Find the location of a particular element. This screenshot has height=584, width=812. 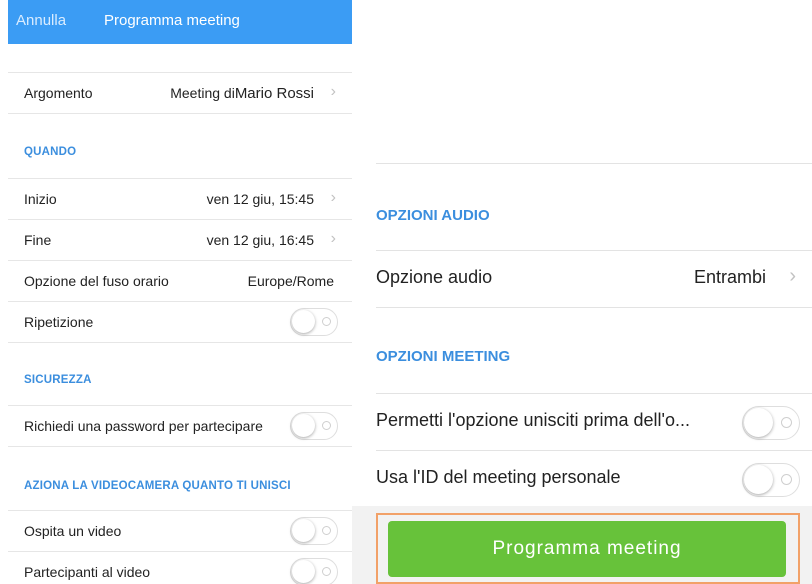

section-title-audio: OPZIONI AUDIO is located at coordinates (433, 215).